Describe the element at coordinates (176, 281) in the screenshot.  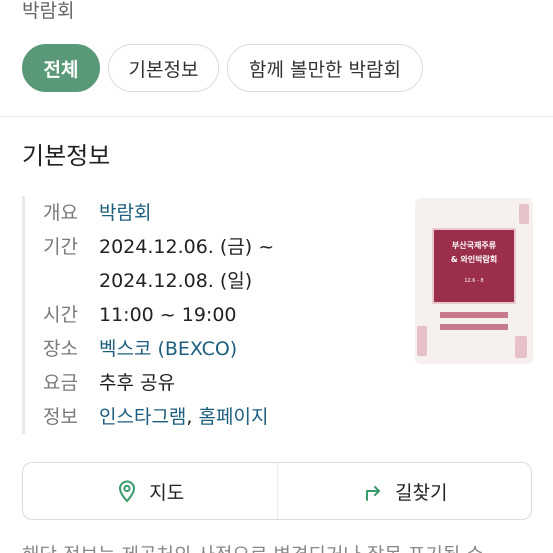
I see `period-end: 2024.12.08. (일)` at that location.